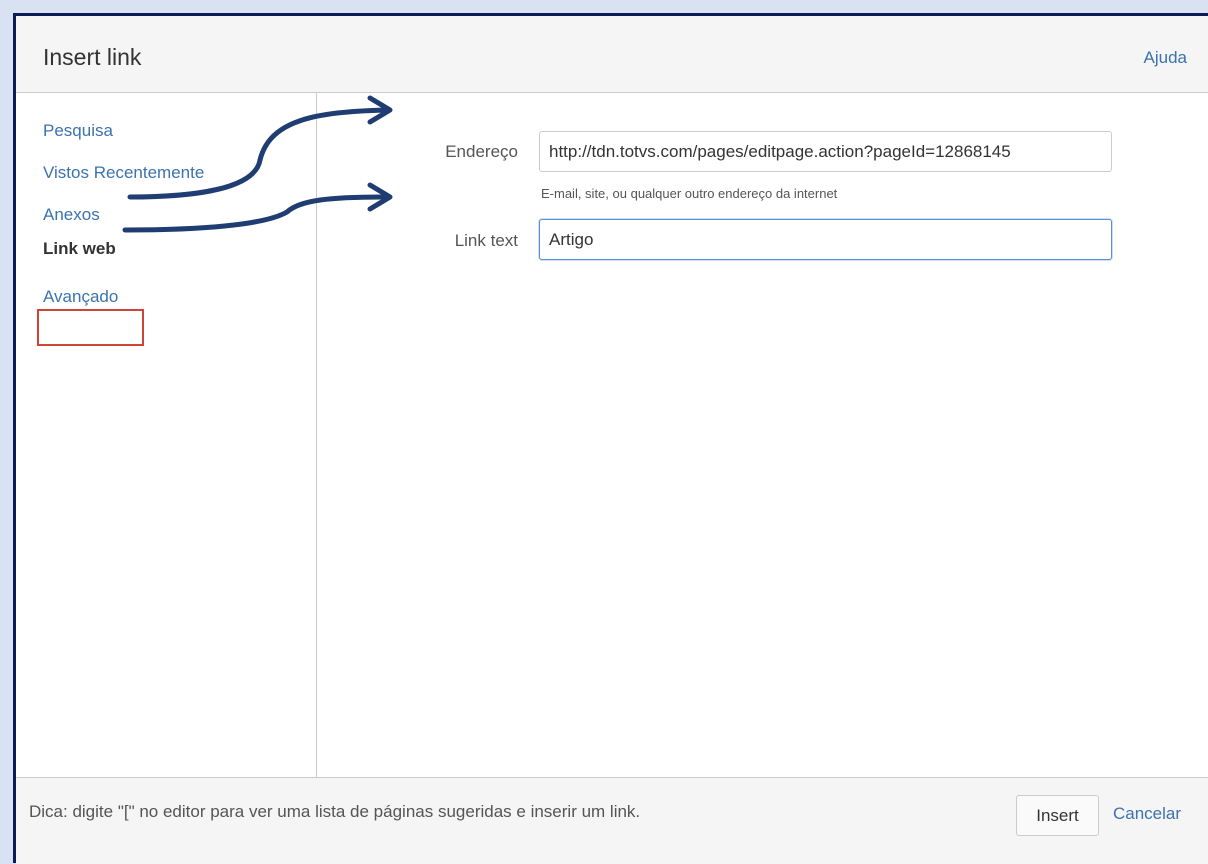 The width and height of the screenshot is (1208, 864). What do you see at coordinates (123, 173) in the screenshot?
I see `sidebar-item-vistos-recentemente: Vistos Recentemente` at bounding box center [123, 173].